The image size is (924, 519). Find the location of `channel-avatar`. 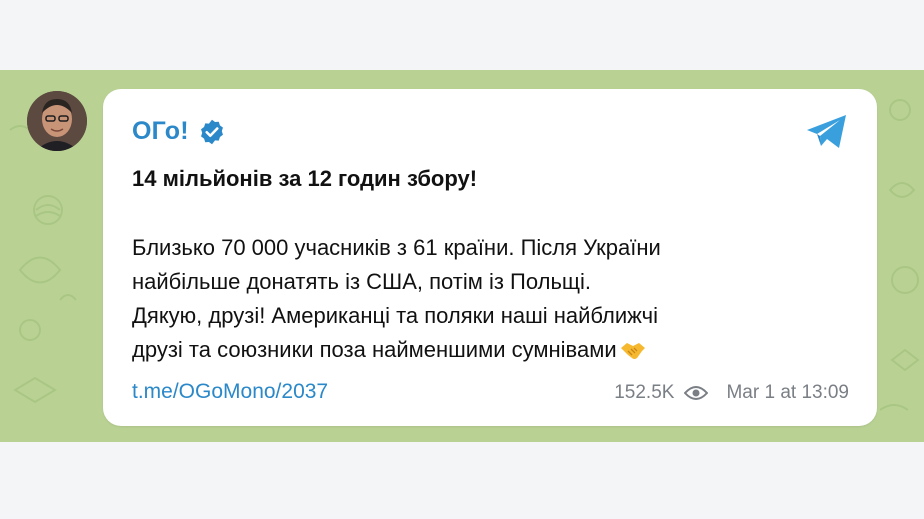

channel-avatar is located at coordinates (57, 121).